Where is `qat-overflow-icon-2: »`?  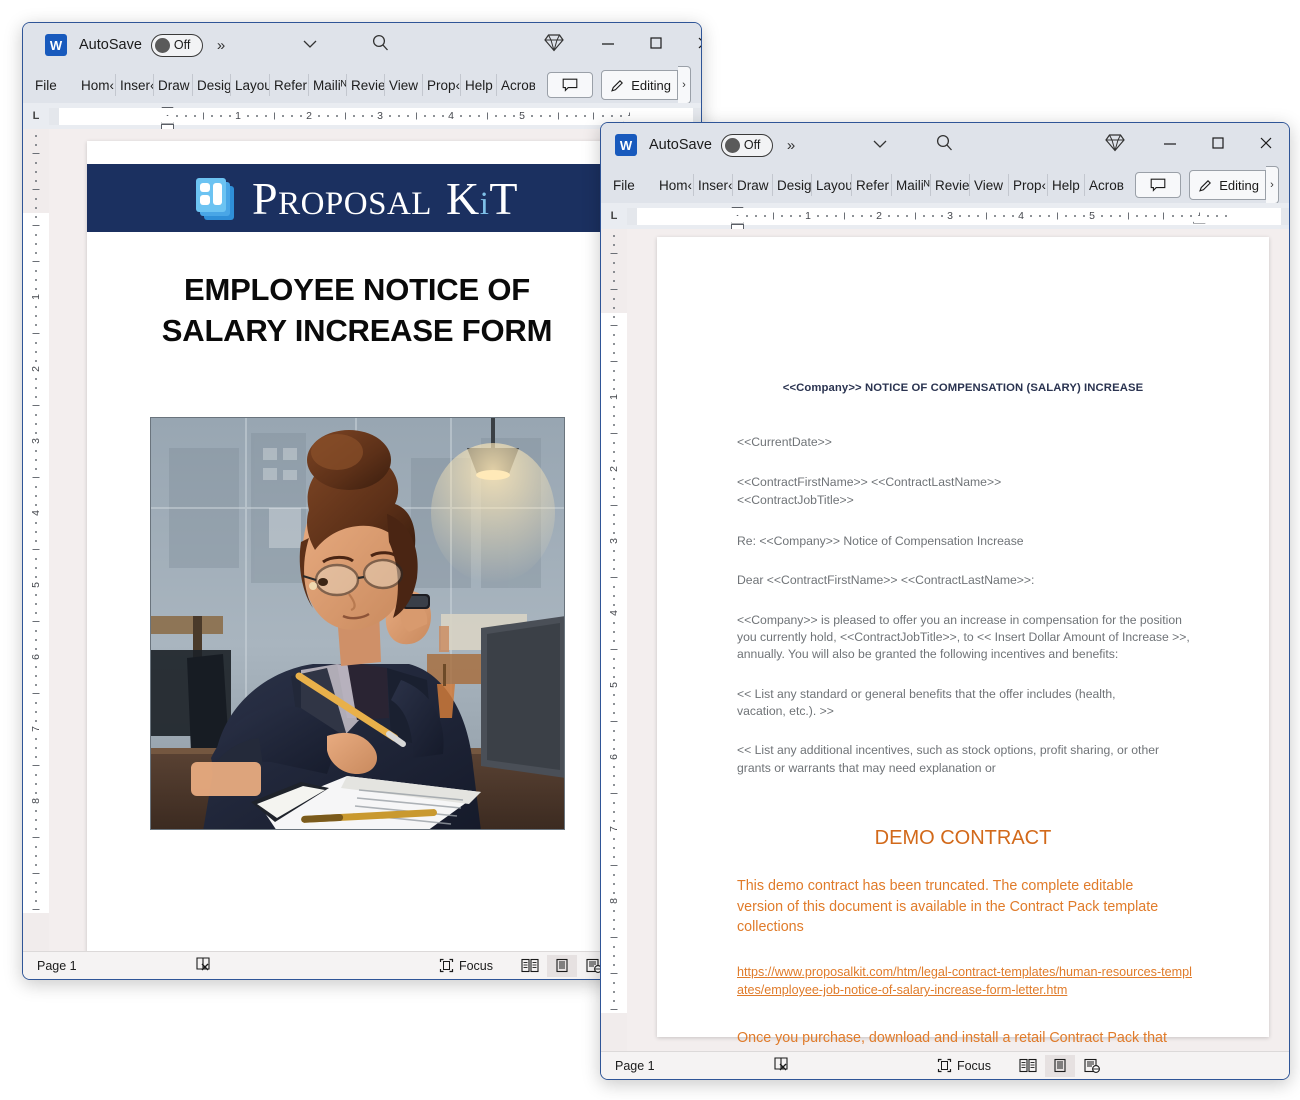 qat-overflow-icon-2: » is located at coordinates (791, 145).